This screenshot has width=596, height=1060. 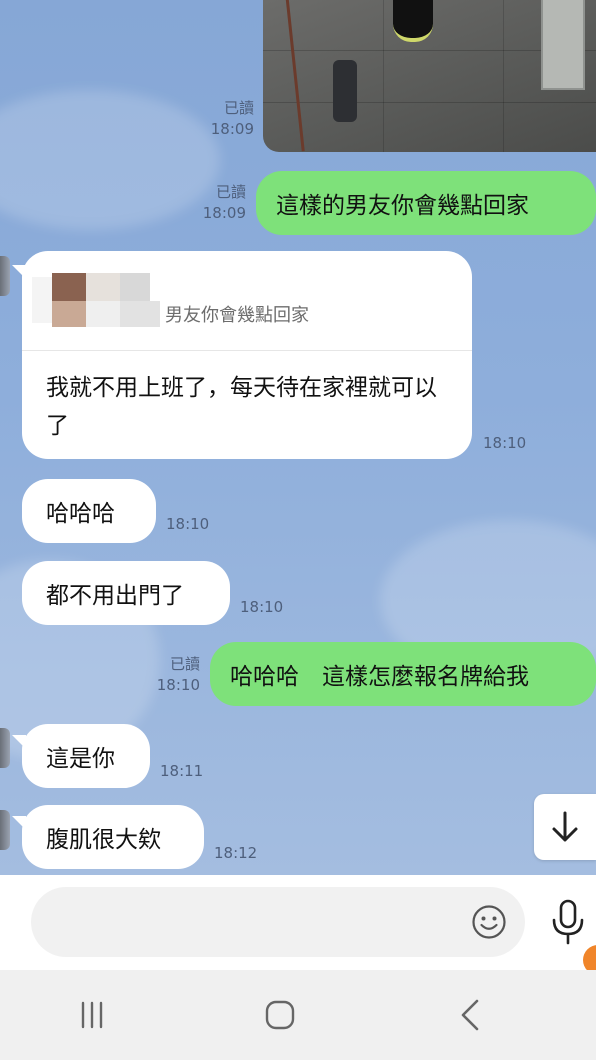 I want to click on photo-bottle, so click(x=345, y=91).